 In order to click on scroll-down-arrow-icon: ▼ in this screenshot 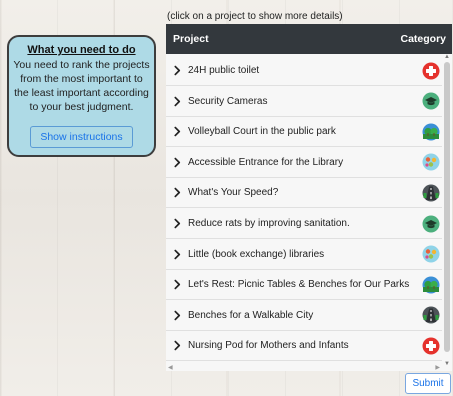, I will do `click(447, 364)`.